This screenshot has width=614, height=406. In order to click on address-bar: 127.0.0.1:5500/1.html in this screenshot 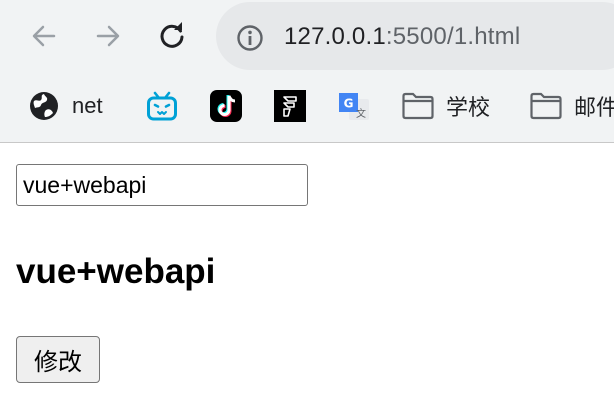, I will do `click(415, 36)`.